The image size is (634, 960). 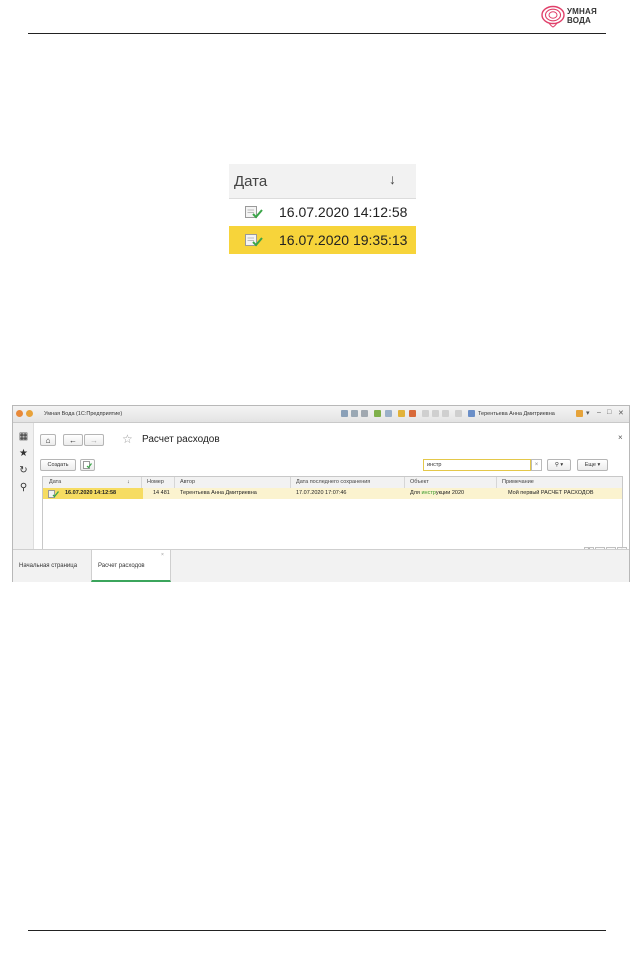 I want to click on back-button: ←, so click(x=73, y=440).